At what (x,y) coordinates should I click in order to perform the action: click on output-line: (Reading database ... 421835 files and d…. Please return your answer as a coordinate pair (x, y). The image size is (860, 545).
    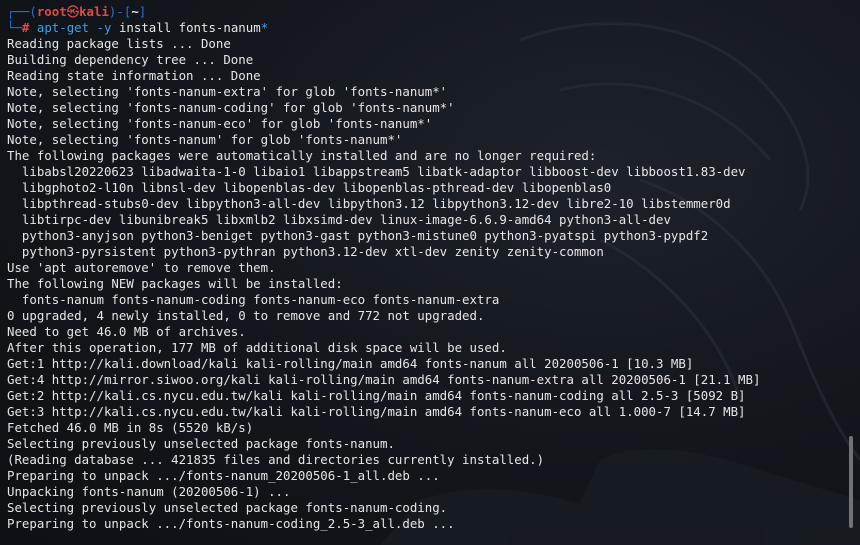
    Looking at the image, I should click on (276, 459).